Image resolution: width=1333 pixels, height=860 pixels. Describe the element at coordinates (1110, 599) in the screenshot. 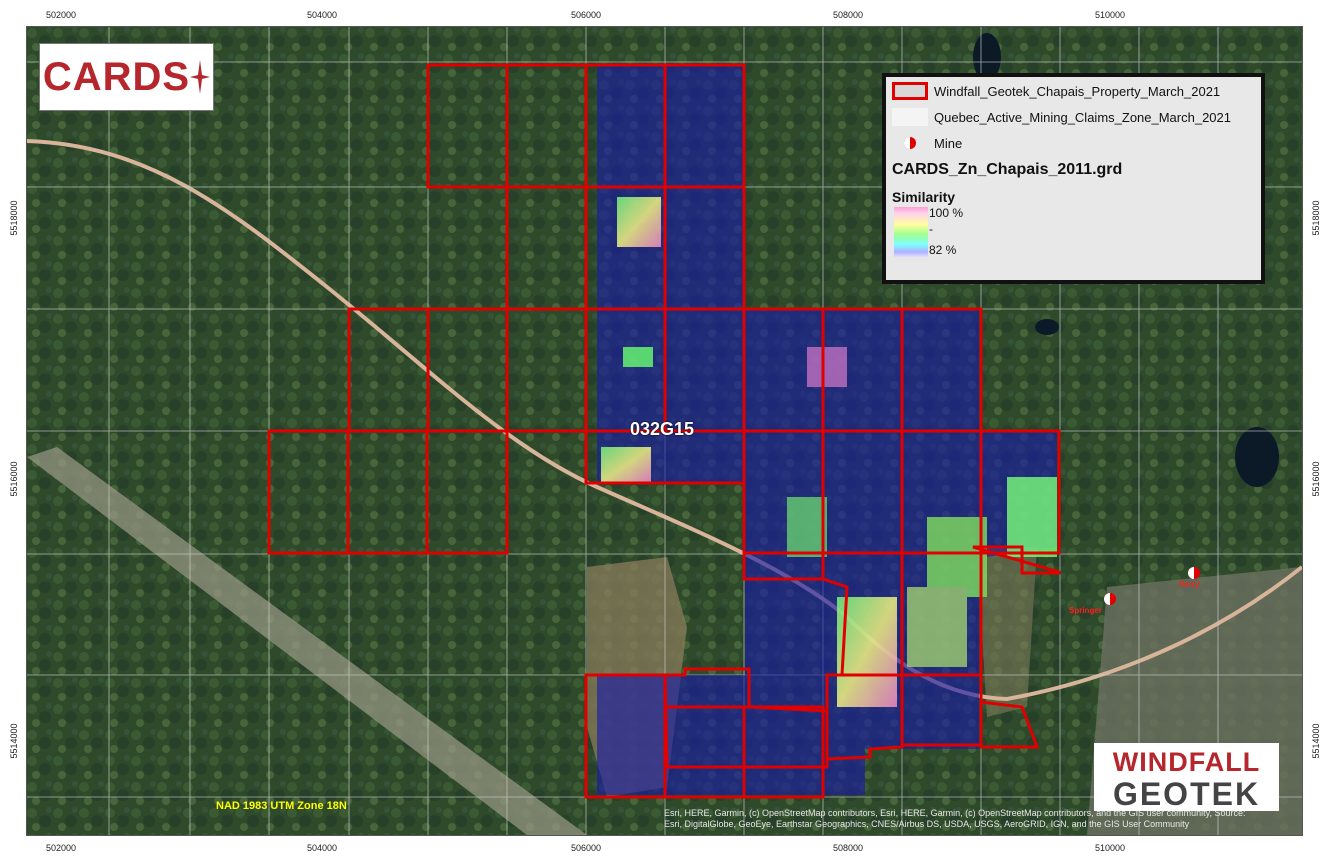

I see `mine-symbol-springer` at that location.